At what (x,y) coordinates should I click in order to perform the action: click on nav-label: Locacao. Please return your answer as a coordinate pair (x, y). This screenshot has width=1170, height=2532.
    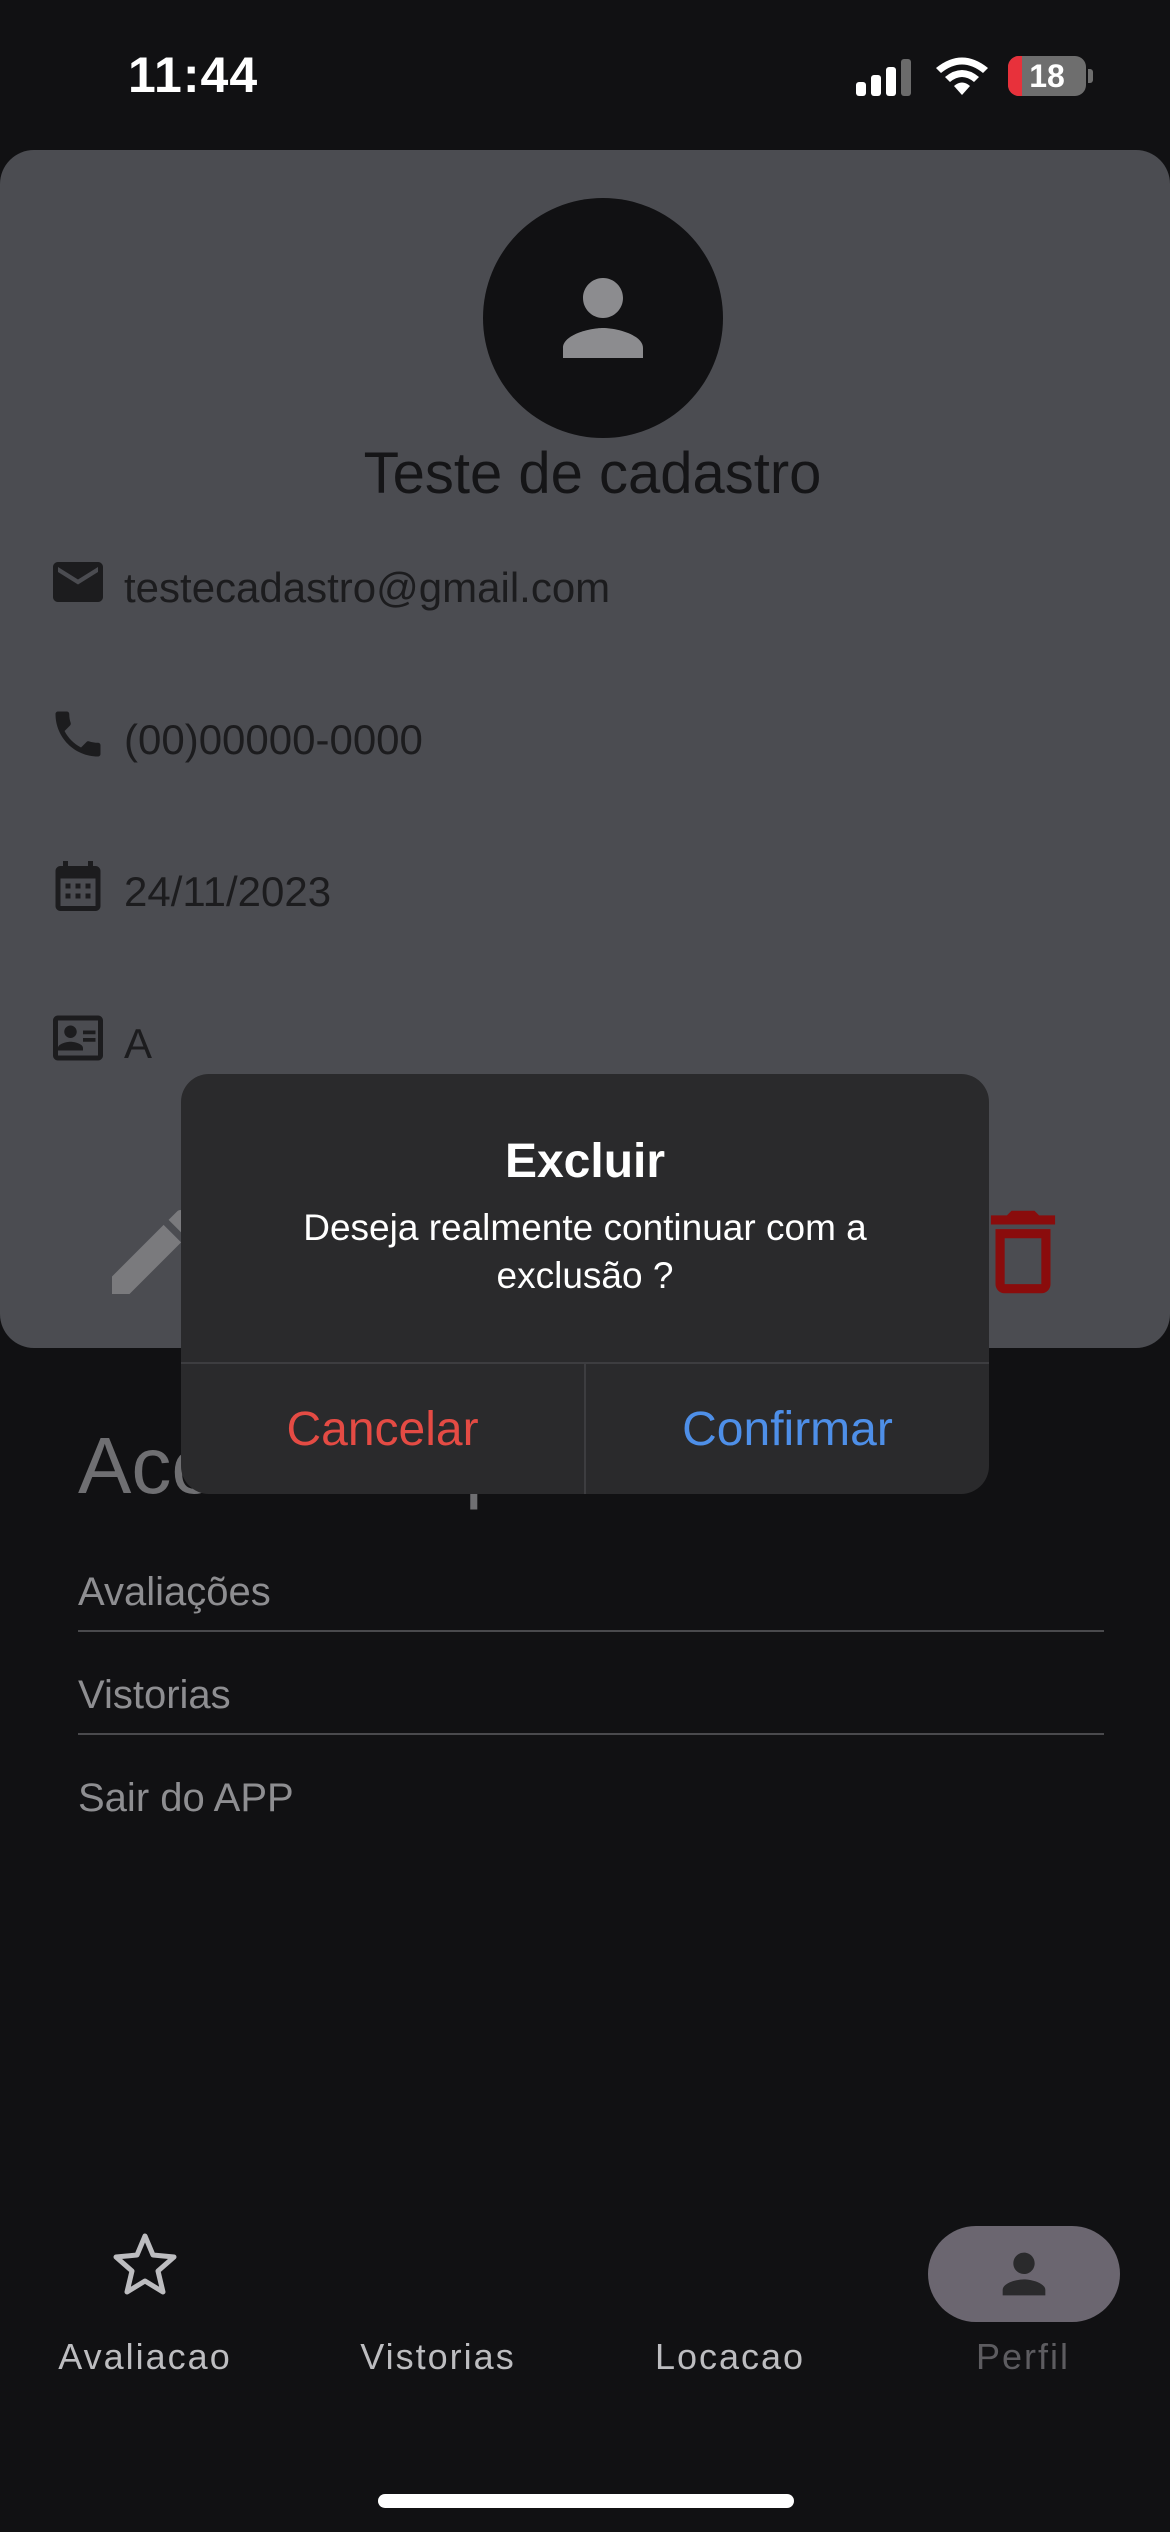
    Looking at the image, I should click on (730, 2356).